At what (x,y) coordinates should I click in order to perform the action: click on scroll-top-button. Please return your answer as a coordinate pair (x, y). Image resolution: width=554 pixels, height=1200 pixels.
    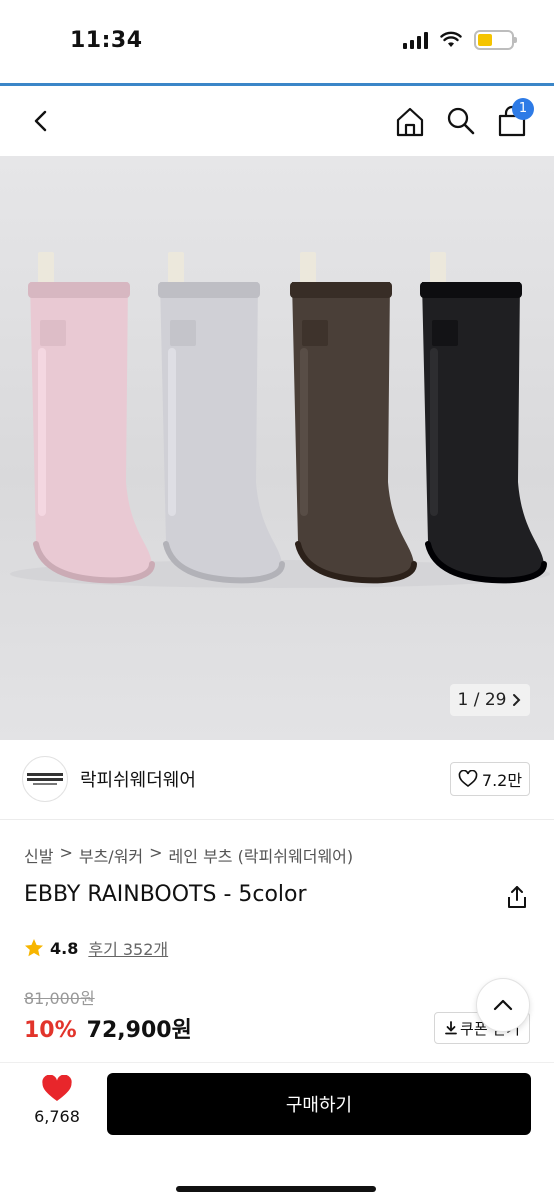
    Looking at the image, I should click on (503, 1005).